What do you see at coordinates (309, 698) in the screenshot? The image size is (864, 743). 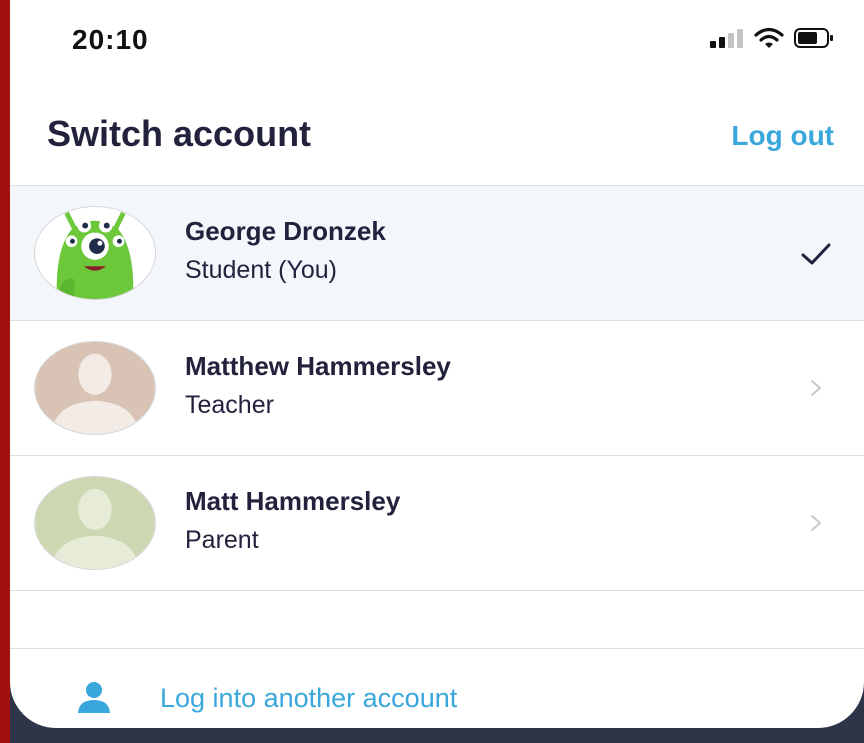 I see `log-into-another-account-label: Log into another account` at bounding box center [309, 698].